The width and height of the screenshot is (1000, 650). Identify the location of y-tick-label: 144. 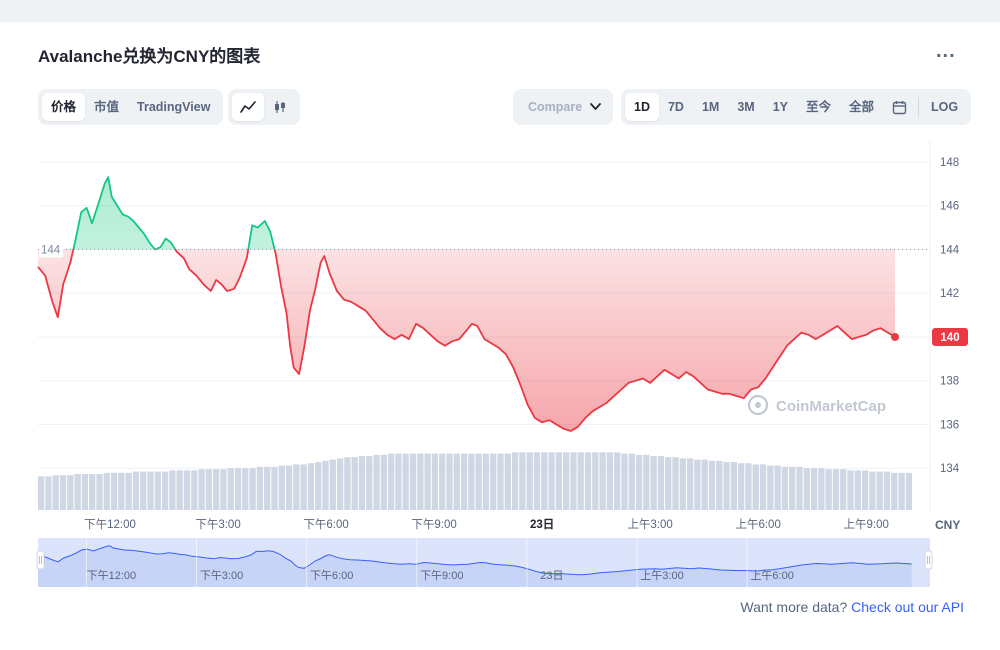
(950, 250).